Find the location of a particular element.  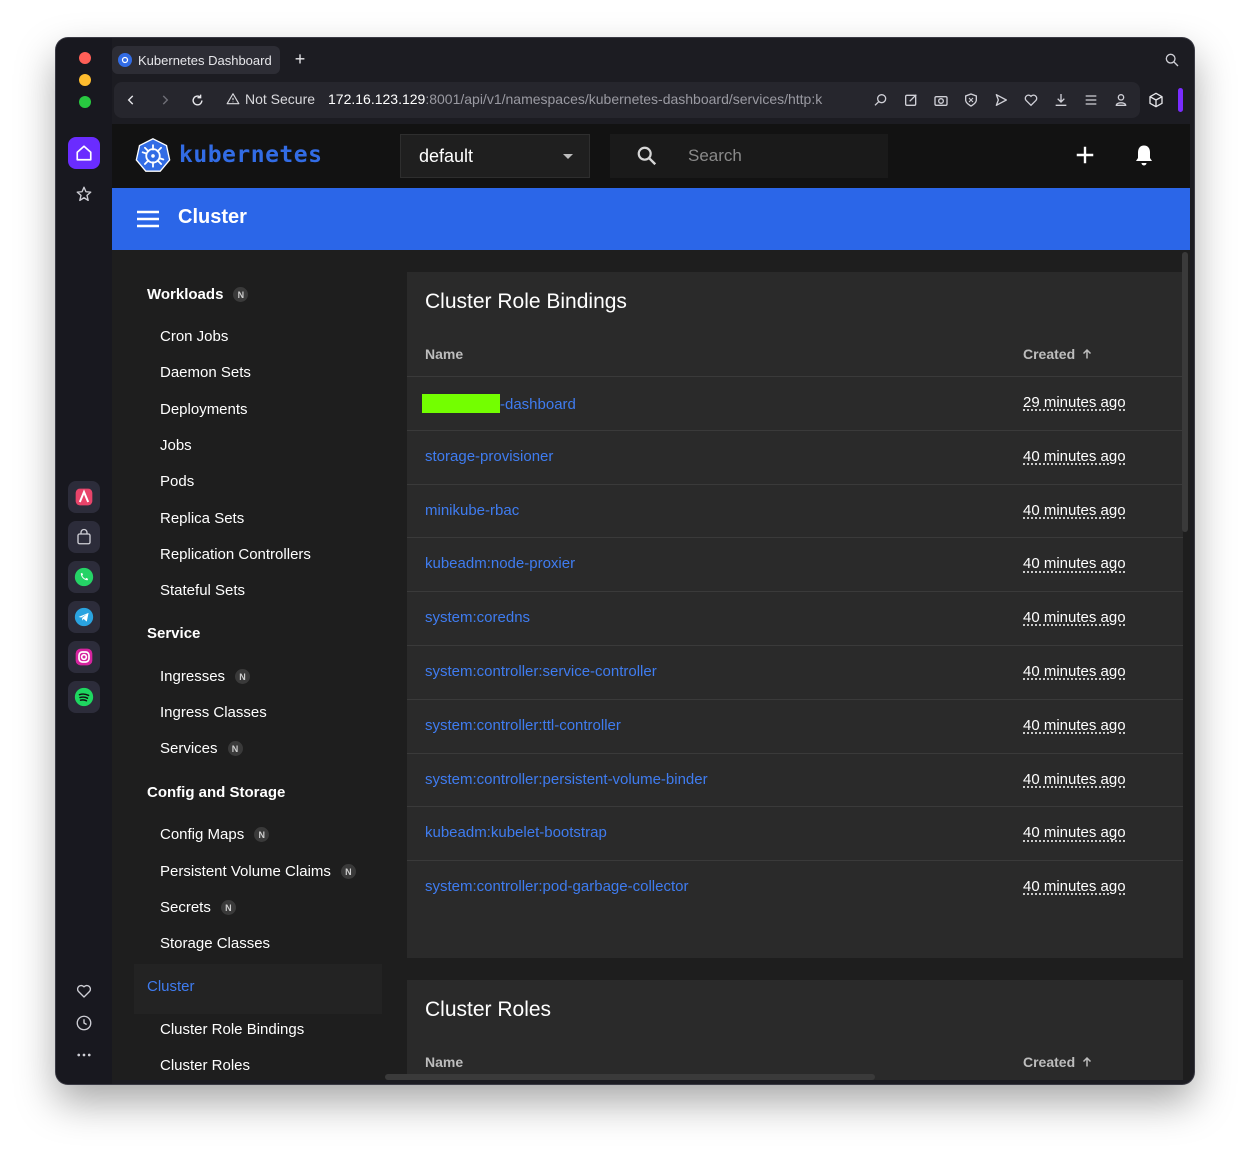

instagram-icon is located at coordinates (84, 657).